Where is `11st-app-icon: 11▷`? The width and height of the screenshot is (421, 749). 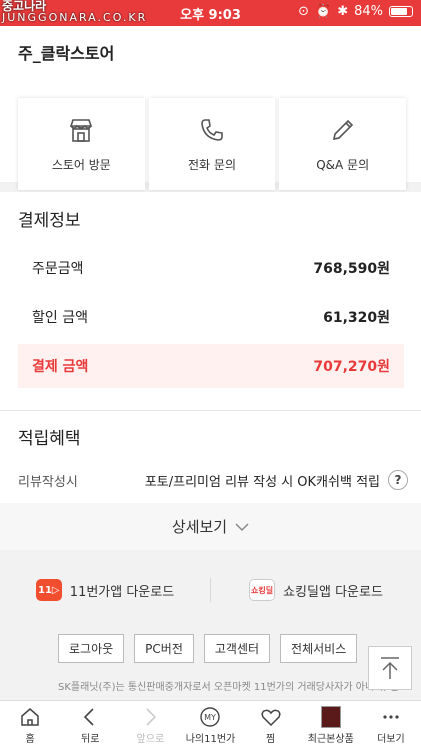 11st-app-icon: 11▷ is located at coordinates (48, 590).